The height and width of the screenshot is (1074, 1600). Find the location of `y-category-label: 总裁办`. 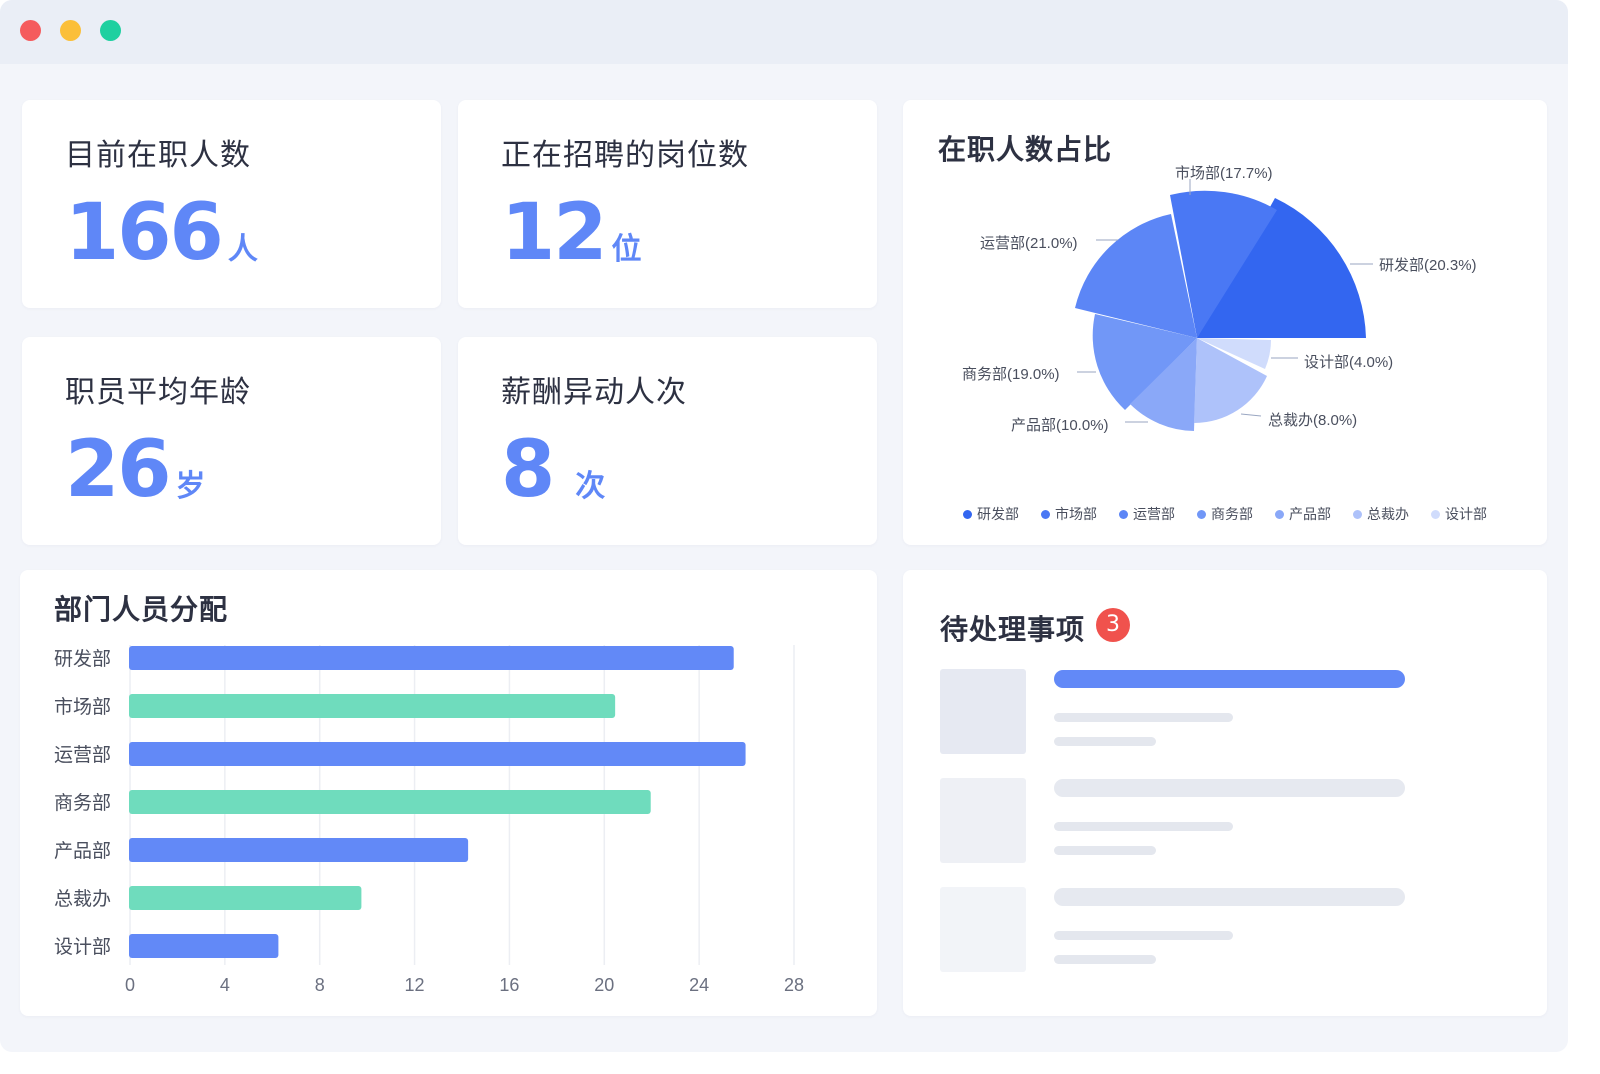

y-category-label: 总裁办 is located at coordinates (82, 899).